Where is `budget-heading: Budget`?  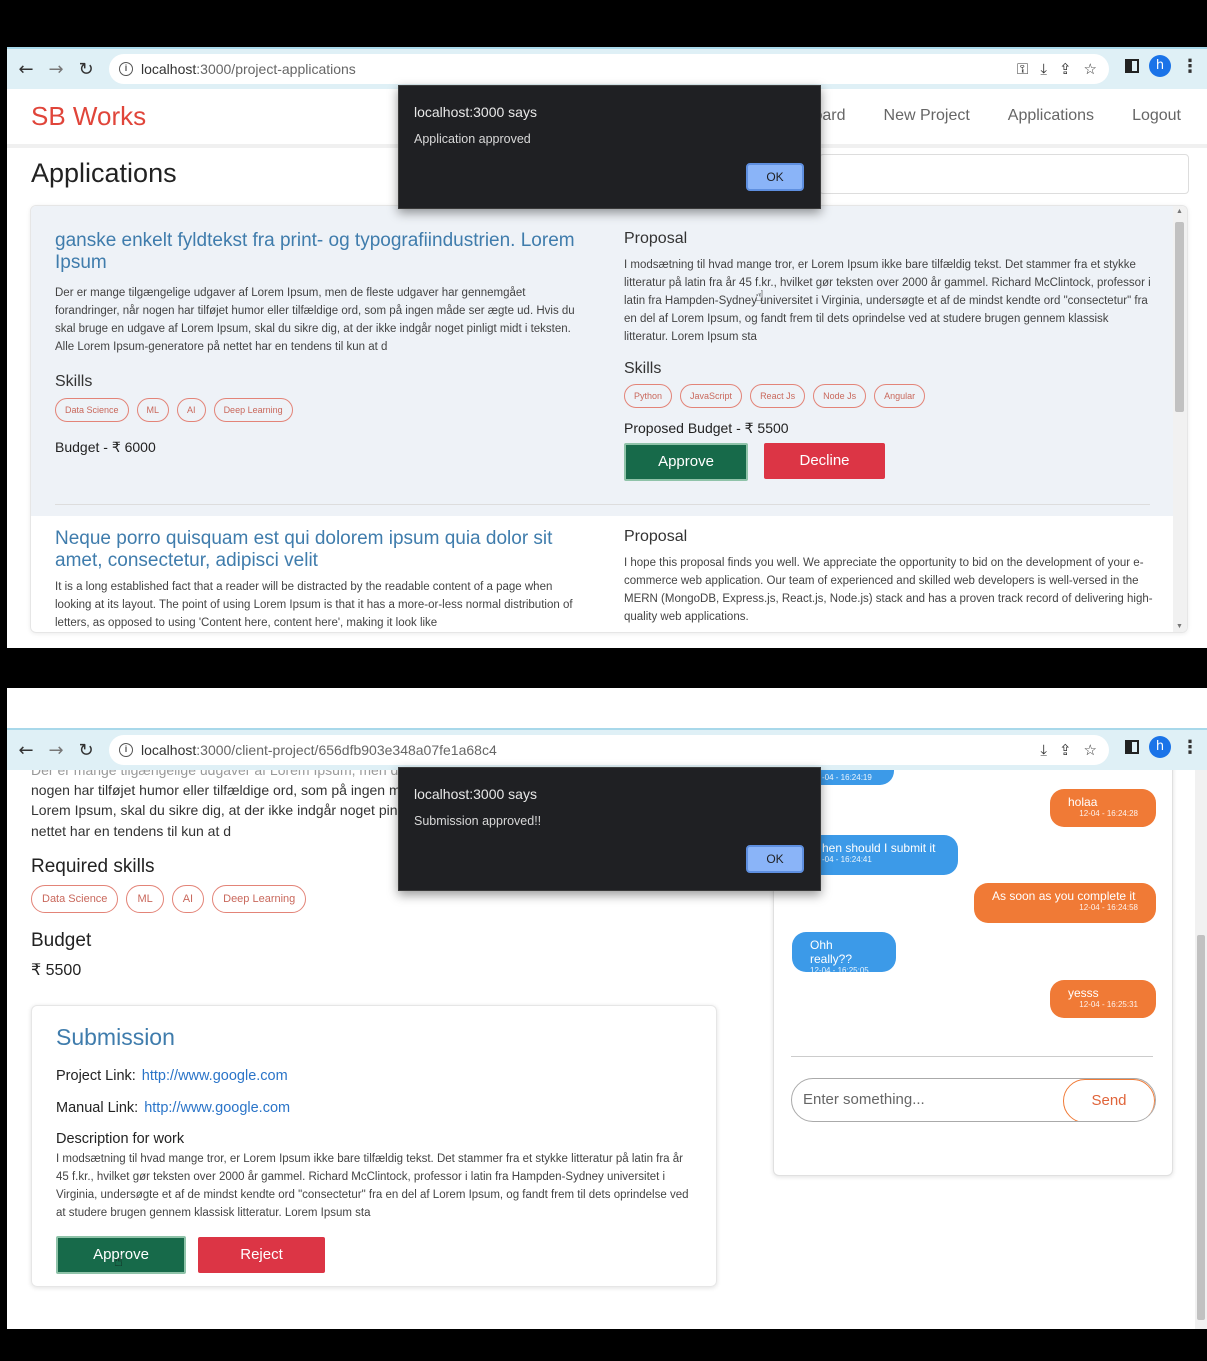
budget-heading: Budget is located at coordinates (61, 940).